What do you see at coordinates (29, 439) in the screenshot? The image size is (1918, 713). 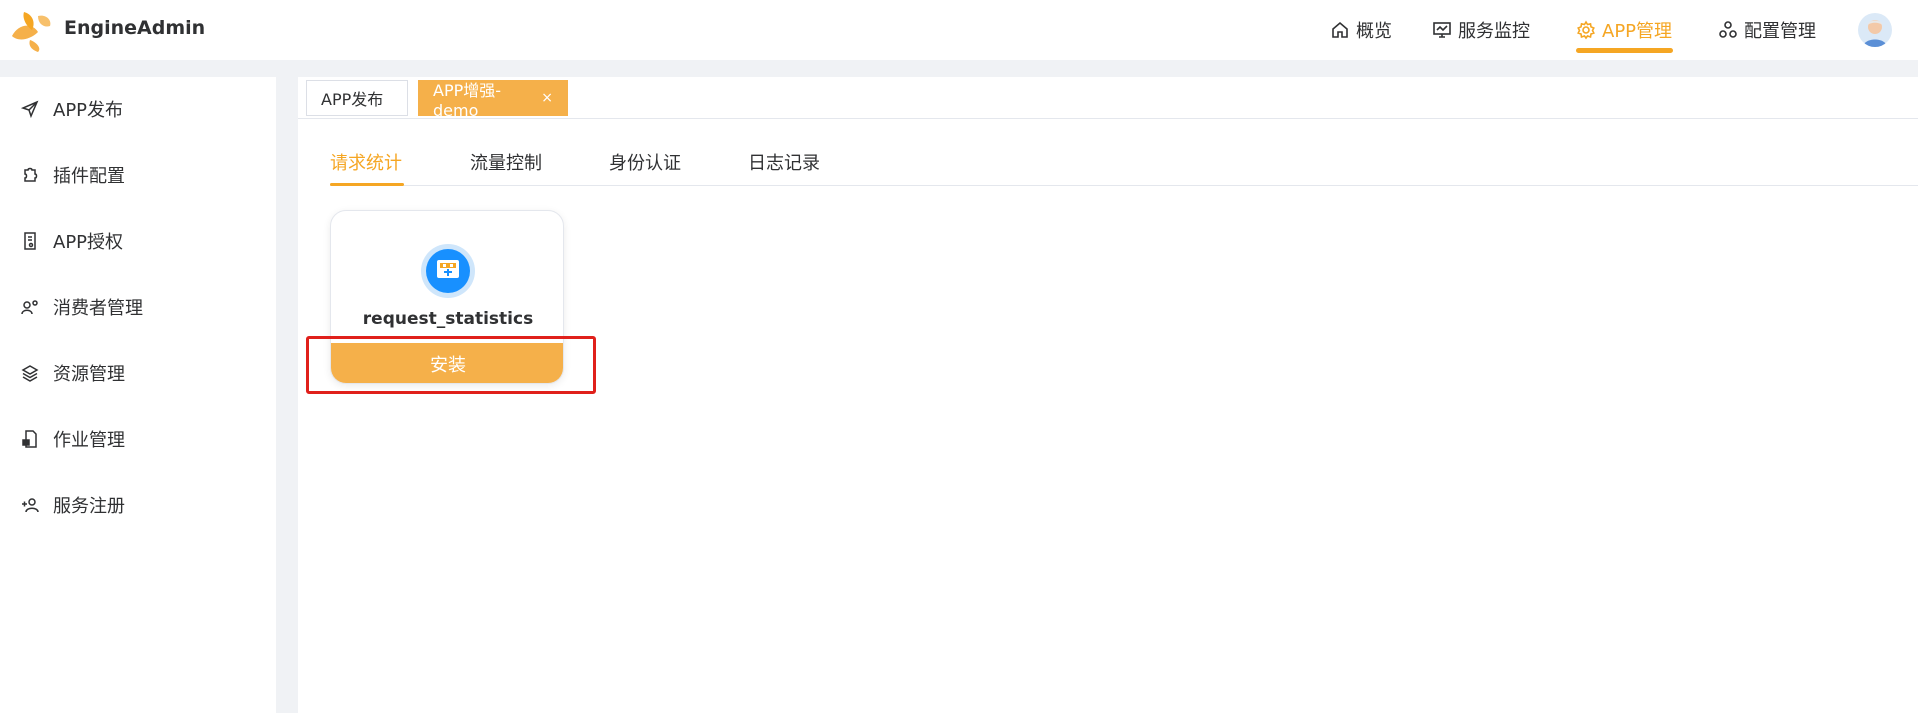 I see `file-lock-icon` at bounding box center [29, 439].